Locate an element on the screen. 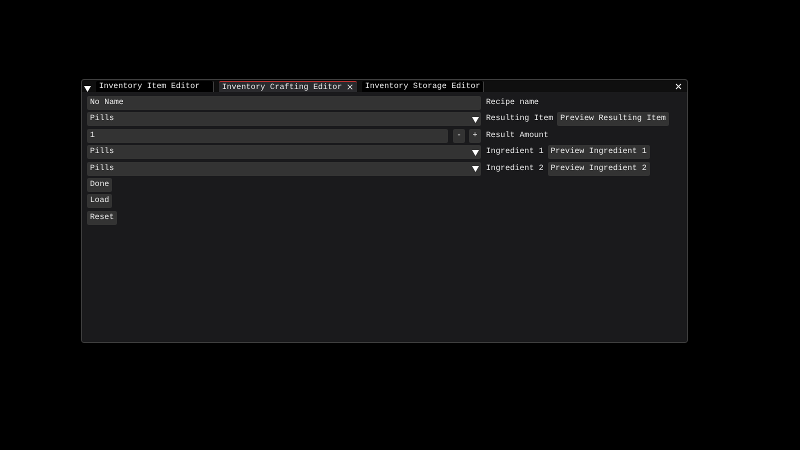 The width and height of the screenshot is (800, 450). number-field: 1 is located at coordinates (267, 135).